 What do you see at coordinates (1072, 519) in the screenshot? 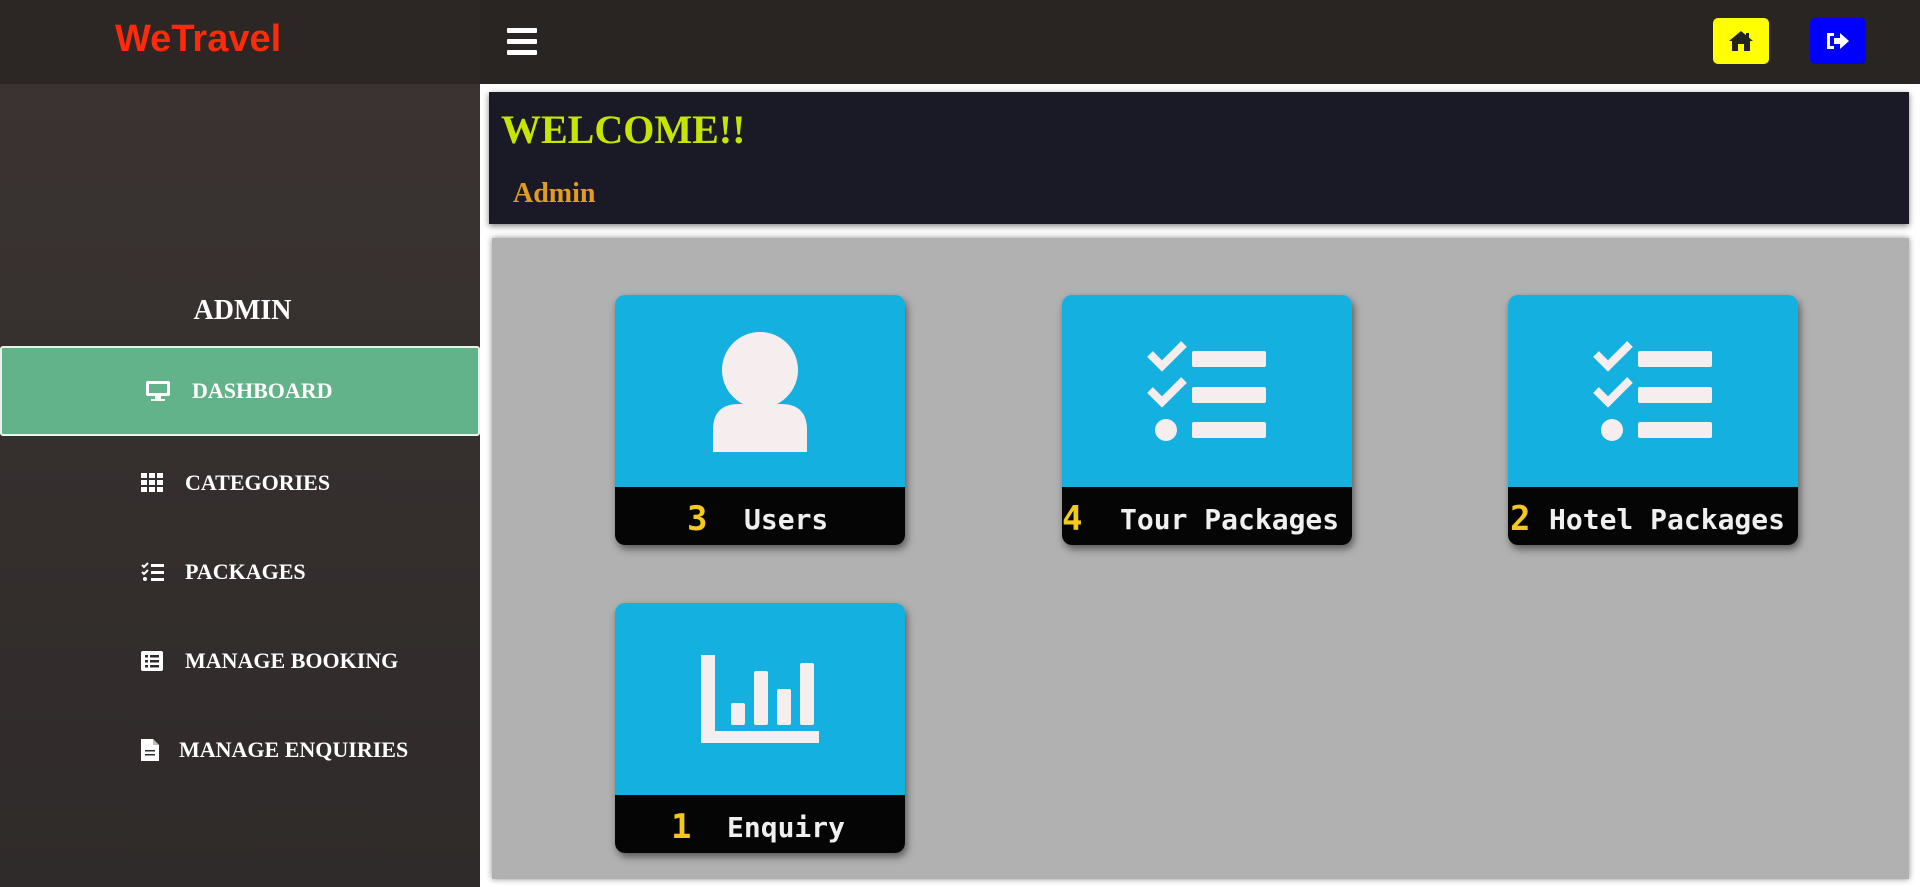
I see `tour-packages-count: 4` at bounding box center [1072, 519].